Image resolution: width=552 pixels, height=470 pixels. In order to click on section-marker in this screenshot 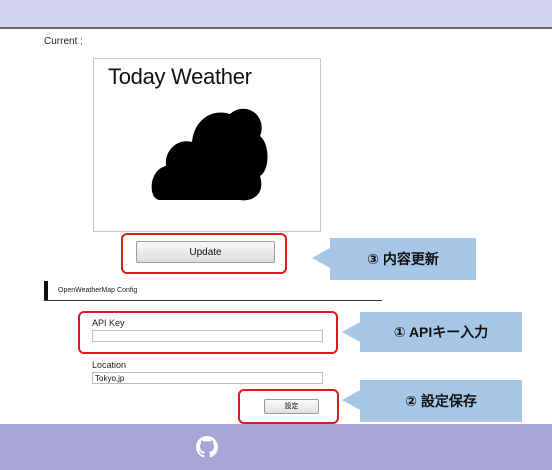, I will do `click(46, 291)`.